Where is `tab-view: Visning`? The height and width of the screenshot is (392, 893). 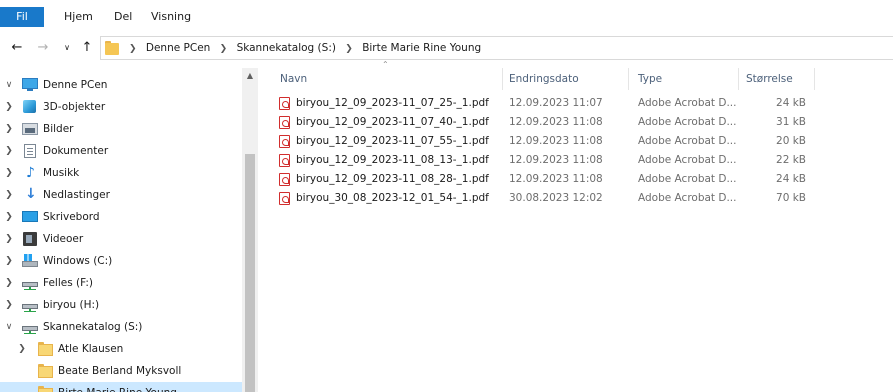 tab-view: Visning is located at coordinates (171, 17).